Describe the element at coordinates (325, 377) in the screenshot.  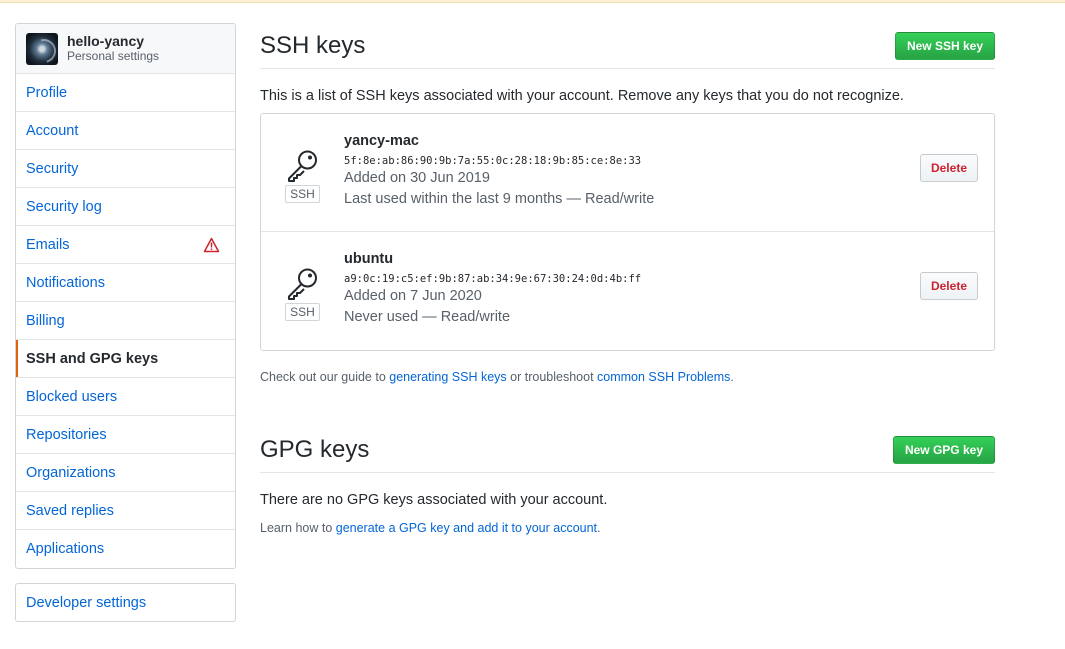
I see `ssh-help-text: Check out our guide to` at that location.